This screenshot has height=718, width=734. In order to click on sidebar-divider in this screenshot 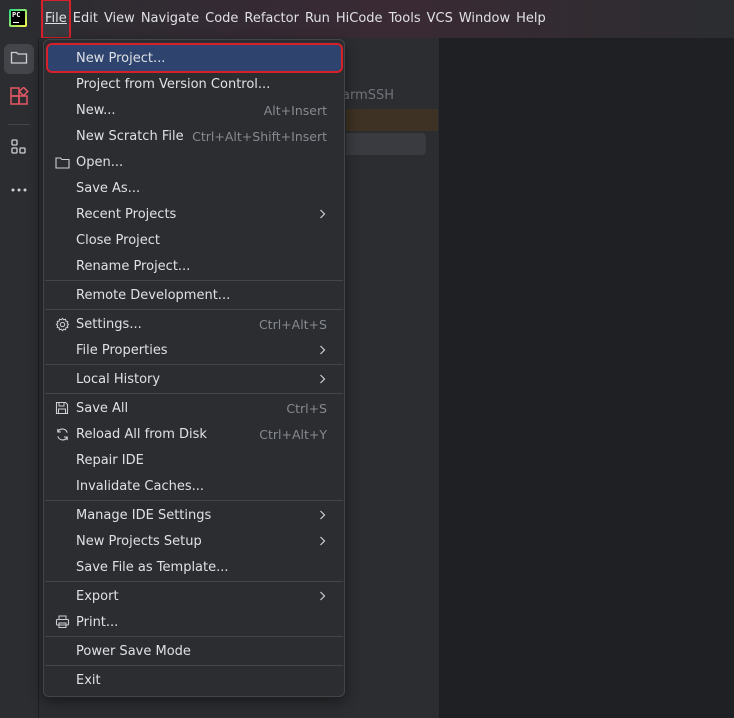, I will do `click(19, 124)`.